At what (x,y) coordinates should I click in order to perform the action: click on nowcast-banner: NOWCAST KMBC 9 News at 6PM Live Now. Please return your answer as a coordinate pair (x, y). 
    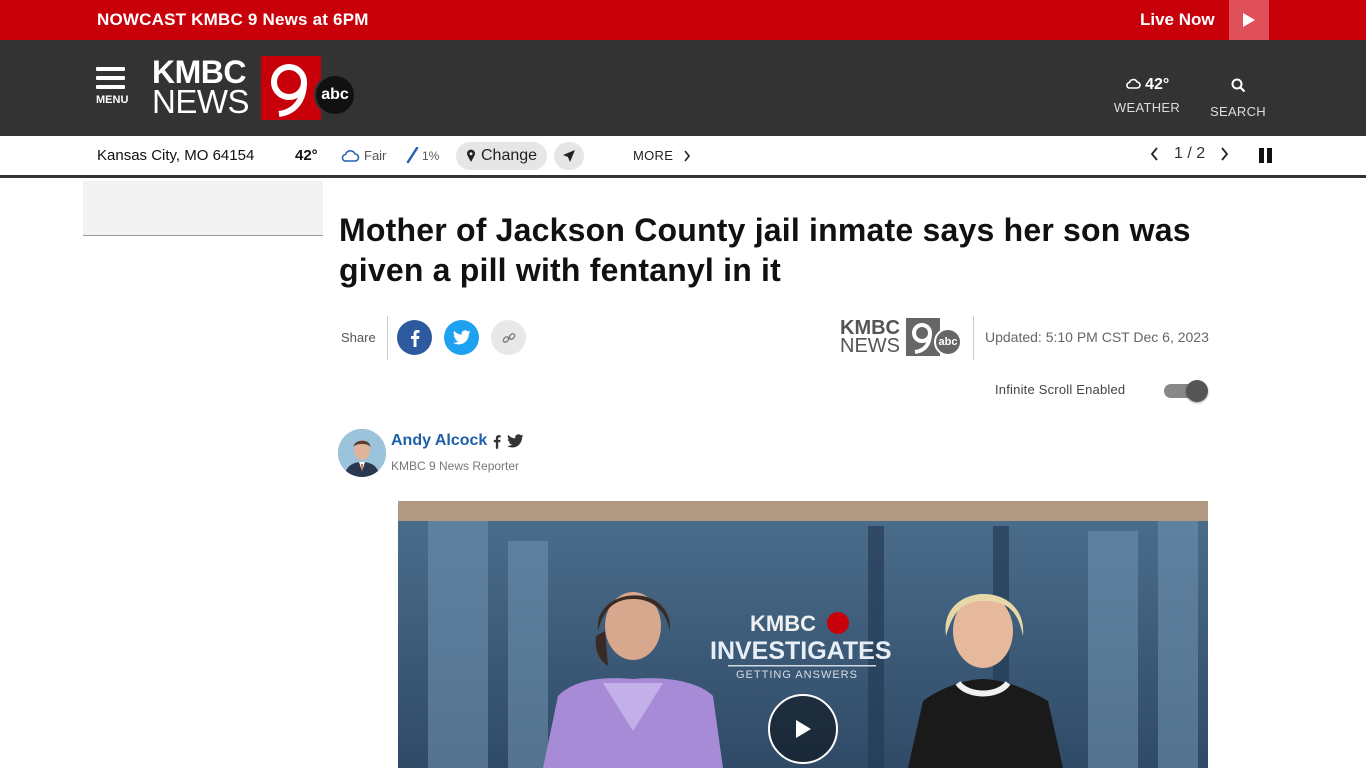
    Looking at the image, I should click on (683, 20).